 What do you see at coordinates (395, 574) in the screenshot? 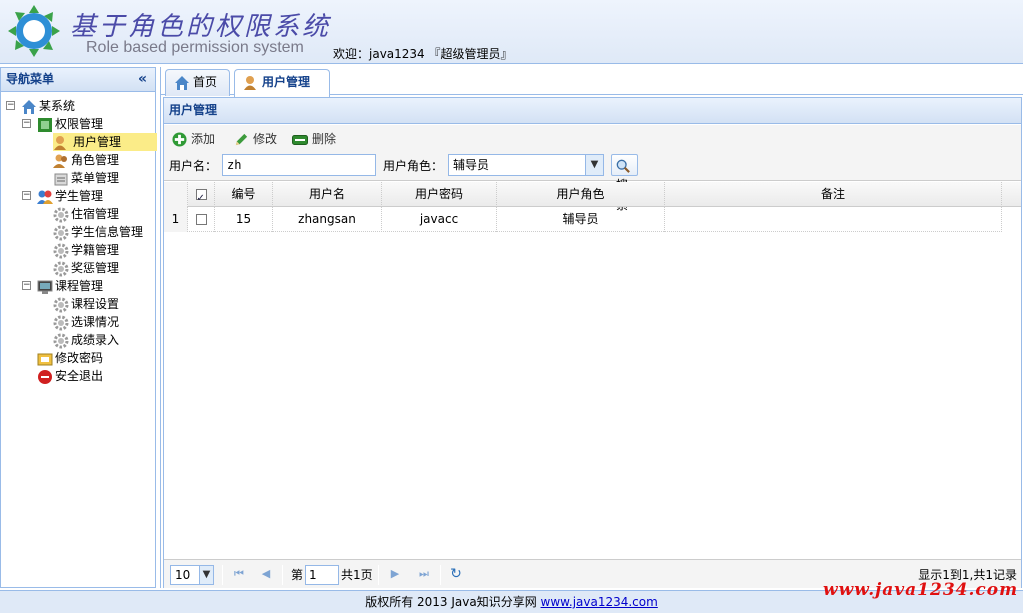
I see `next-page-icon: ▶` at bounding box center [395, 574].